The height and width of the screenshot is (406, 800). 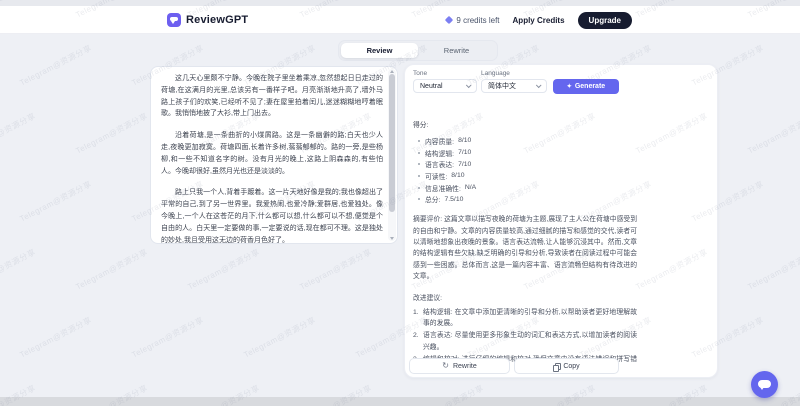 What do you see at coordinates (445, 365) in the screenshot?
I see `refresh-icon: ↻` at bounding box center [445, 365].